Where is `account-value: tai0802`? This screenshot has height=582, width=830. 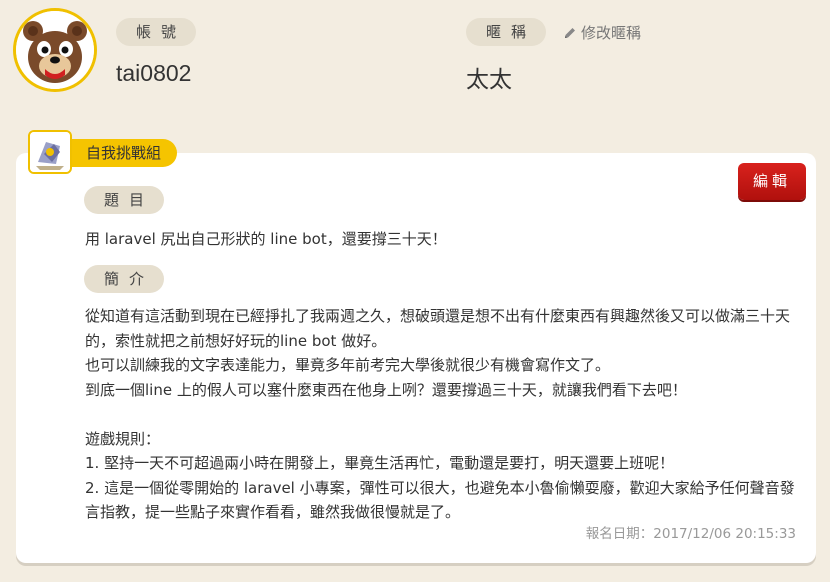 account-value: tai0802 is located at coordinates (154, 73).